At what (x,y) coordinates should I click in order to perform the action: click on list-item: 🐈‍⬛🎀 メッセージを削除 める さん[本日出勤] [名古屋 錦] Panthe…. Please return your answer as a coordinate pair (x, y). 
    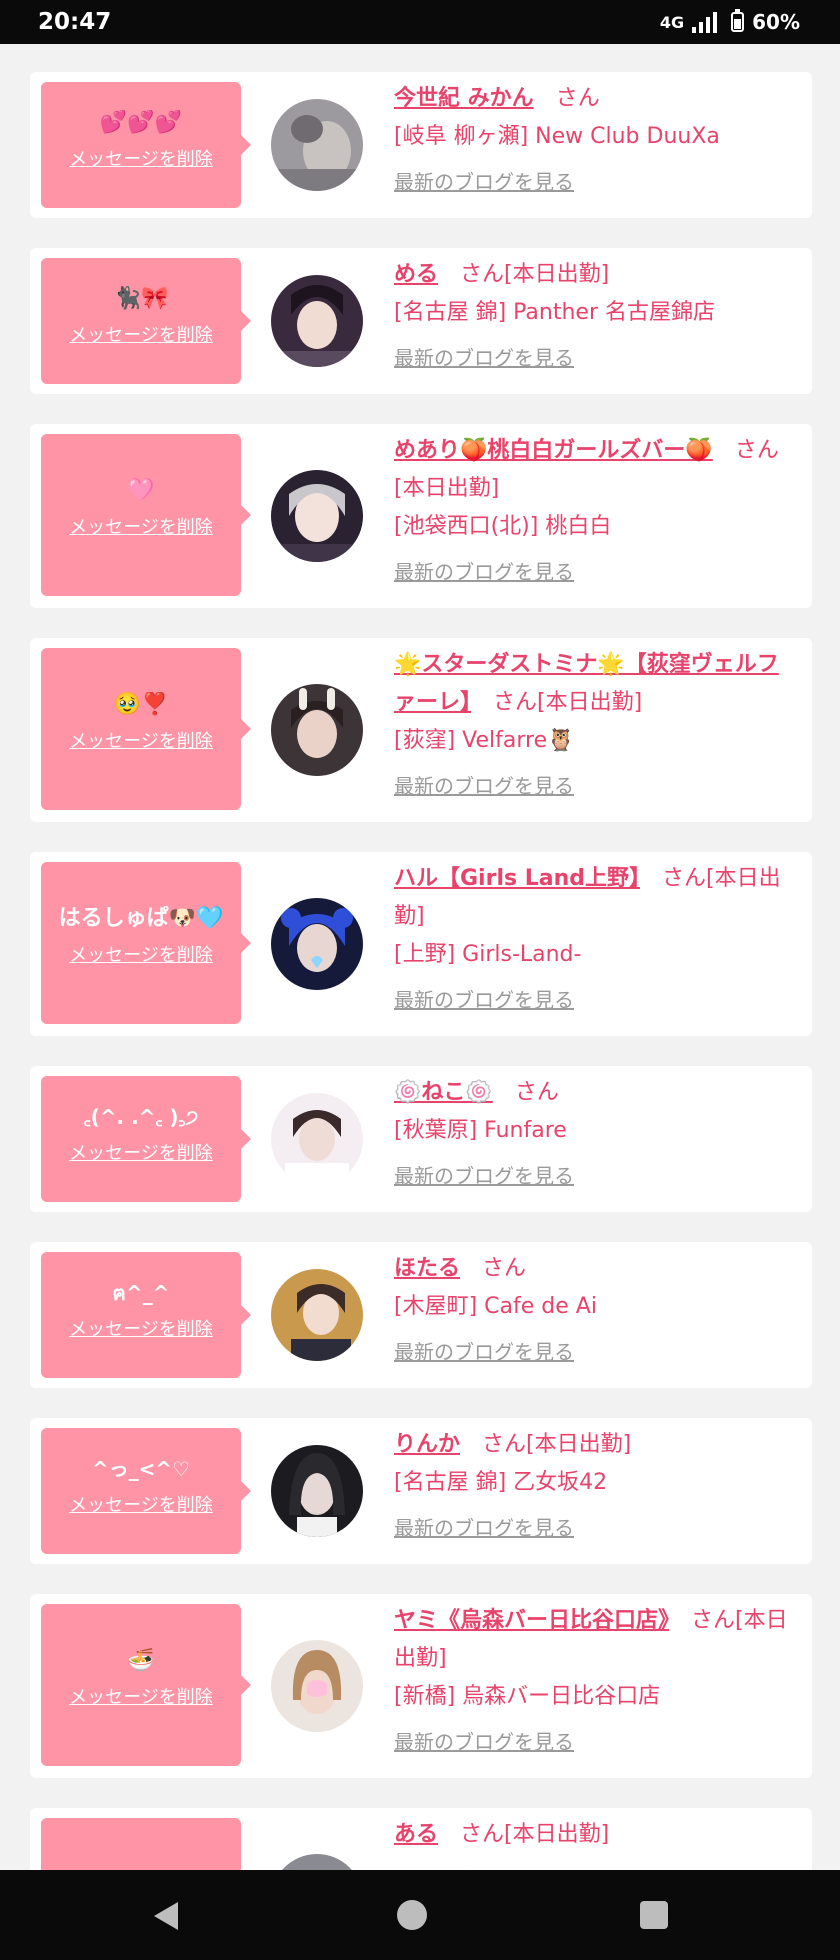
    Looking at the image, I should click on (421, 321).